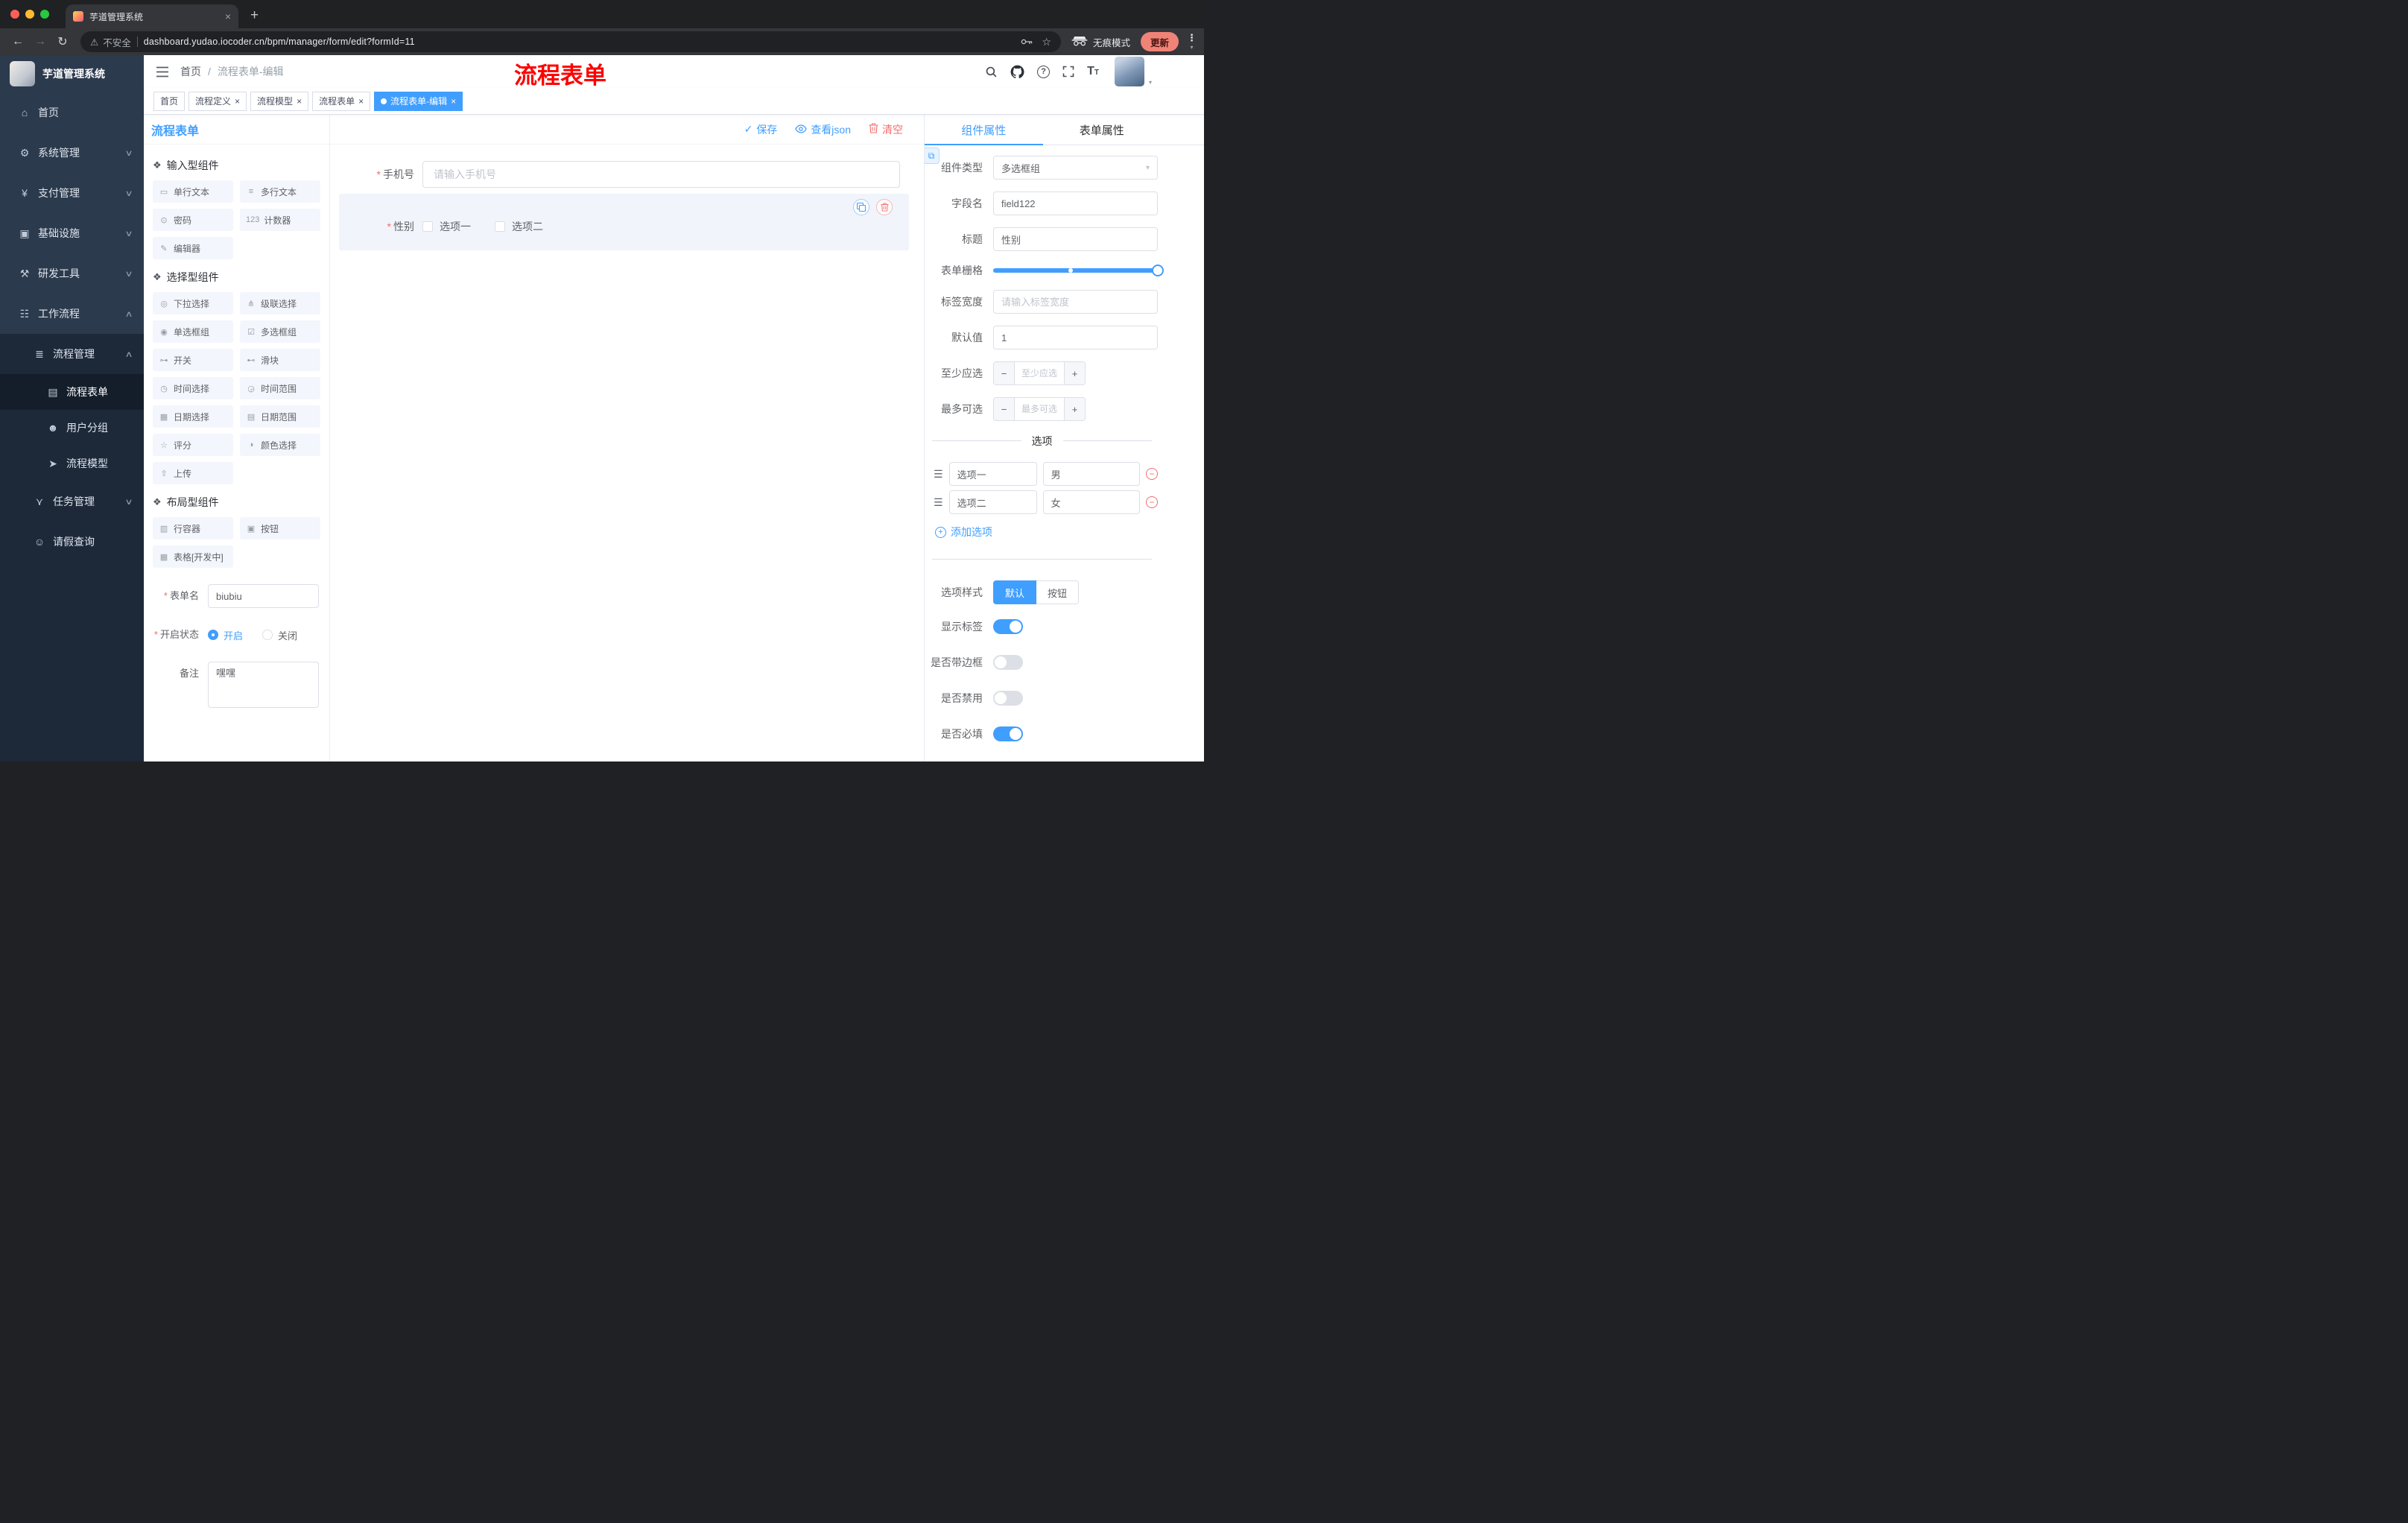 The image size is (2408, 1523). Describe the element at coordinates (14, 15) in the screenshot. I see `close-window-button` at that location.